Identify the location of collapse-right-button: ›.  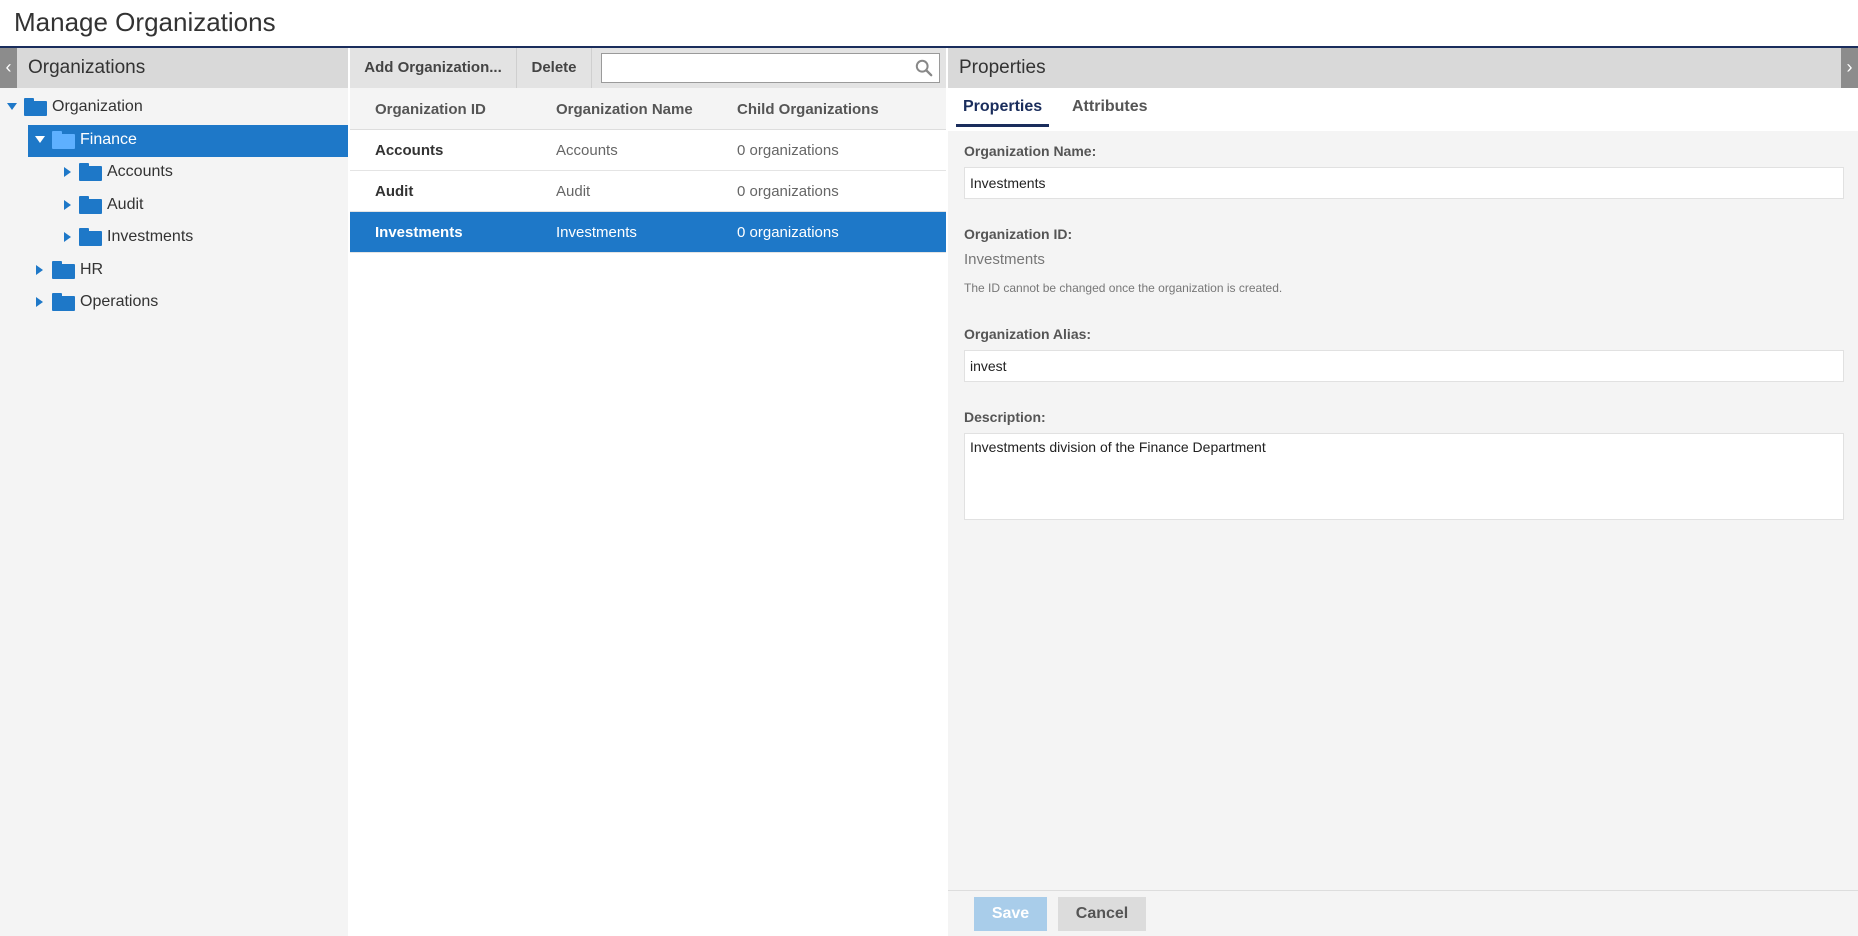
(1849, 68).